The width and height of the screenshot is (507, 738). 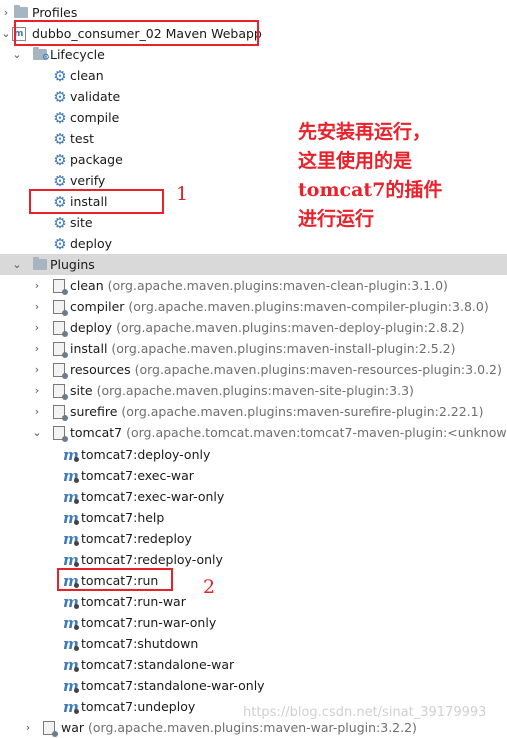 I want to click on plugin-name: tomcat7, so click(x=96, y=432).